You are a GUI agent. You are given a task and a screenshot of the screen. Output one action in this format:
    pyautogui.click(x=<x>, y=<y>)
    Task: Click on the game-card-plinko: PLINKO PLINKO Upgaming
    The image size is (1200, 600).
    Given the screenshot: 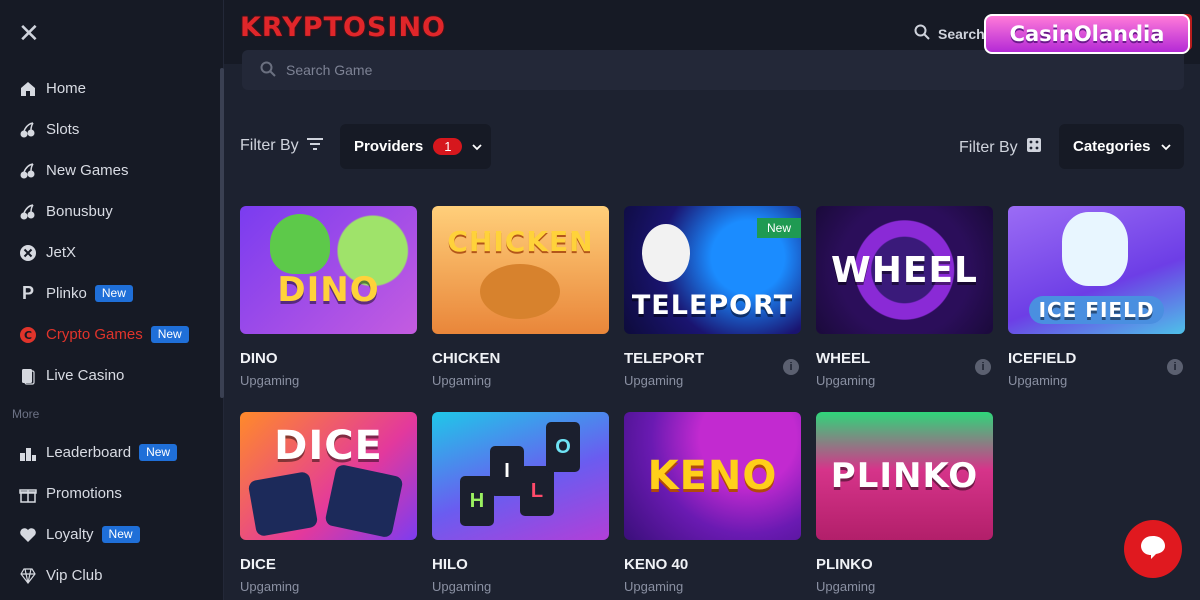 What is the action you would take?
    pyautogui.click(x=904, y=503)
    